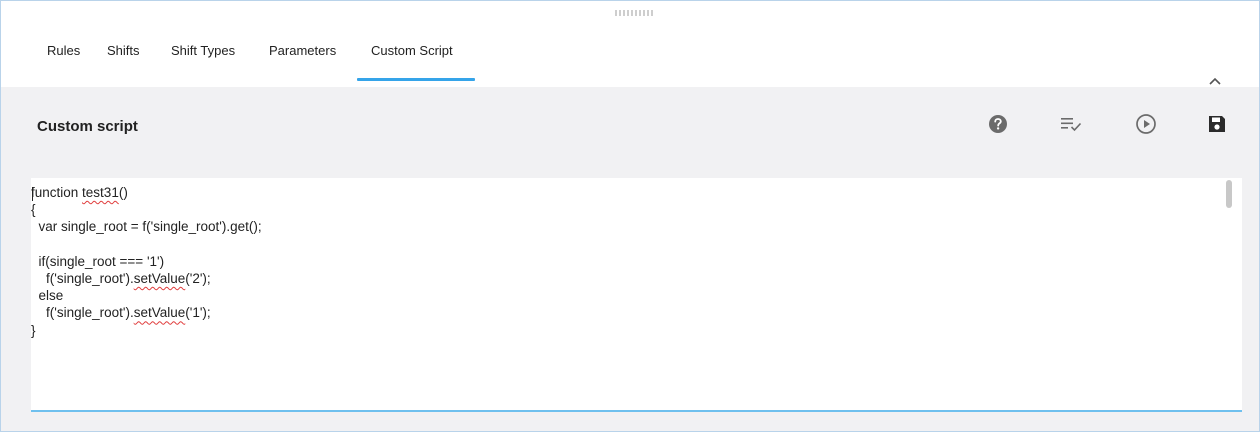 Image resolution: width=1260 pixels, height=432 pixels. Describe the element at coordinates (123, 50) in the screenshot. I see `tab-shifts: Shifts` at that location.